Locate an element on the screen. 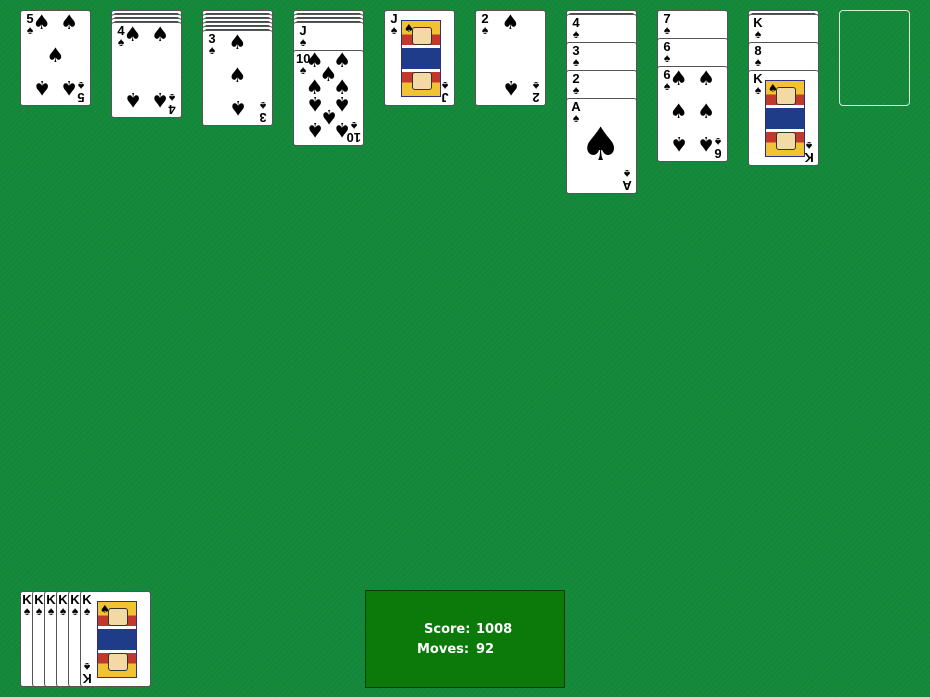 The width and height of the screenshot is (930, 697). completed-stack: K ♠ K ♠ K ♠ K ♠ K ♠ K ♠ K ♠ ♠ is located at coordinates (90, 639).